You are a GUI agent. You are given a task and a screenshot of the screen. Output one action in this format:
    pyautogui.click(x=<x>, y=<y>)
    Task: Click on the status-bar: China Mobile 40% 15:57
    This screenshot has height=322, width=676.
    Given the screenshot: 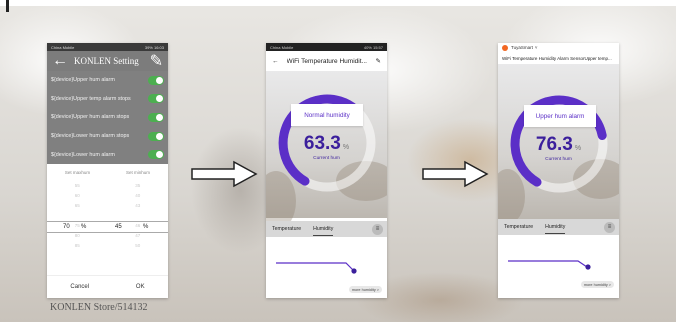 What is the action you would take?
    pyautogui.click(x=326, y=47)
    